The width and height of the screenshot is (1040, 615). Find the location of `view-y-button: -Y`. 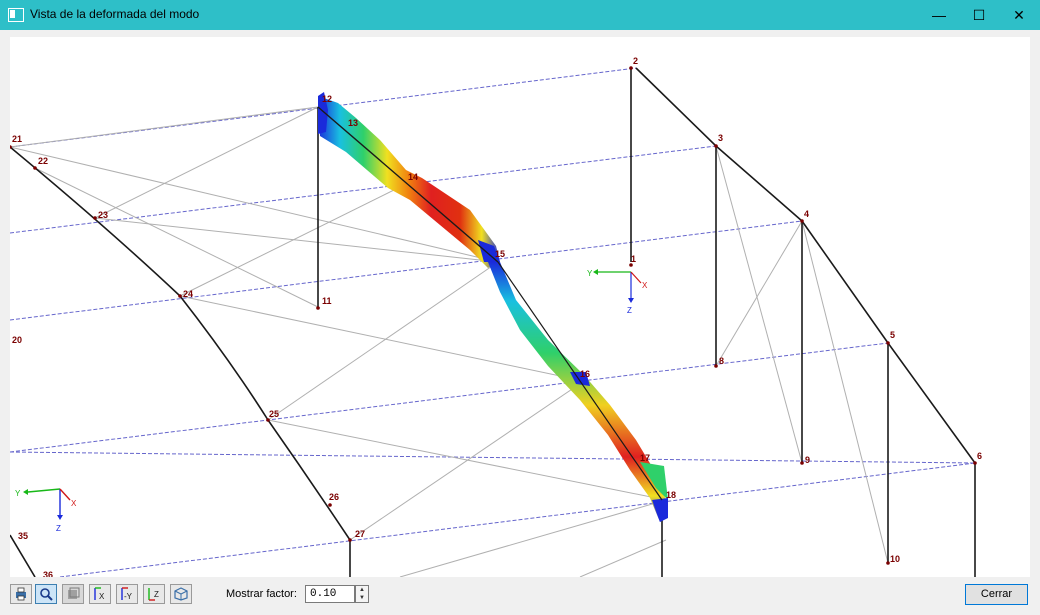

view-y-button: -Y is located at coordinates (127, 594).